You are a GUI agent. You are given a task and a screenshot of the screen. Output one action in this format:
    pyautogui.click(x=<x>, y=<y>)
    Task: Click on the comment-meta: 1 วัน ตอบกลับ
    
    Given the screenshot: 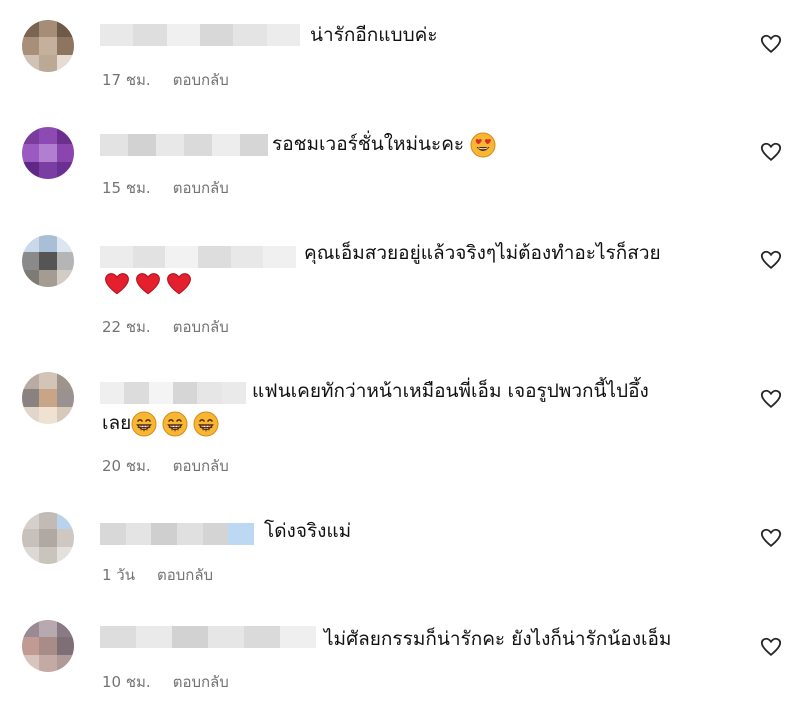 What is the action you would take?
    pyautogui.click(x=157, y=575)
    